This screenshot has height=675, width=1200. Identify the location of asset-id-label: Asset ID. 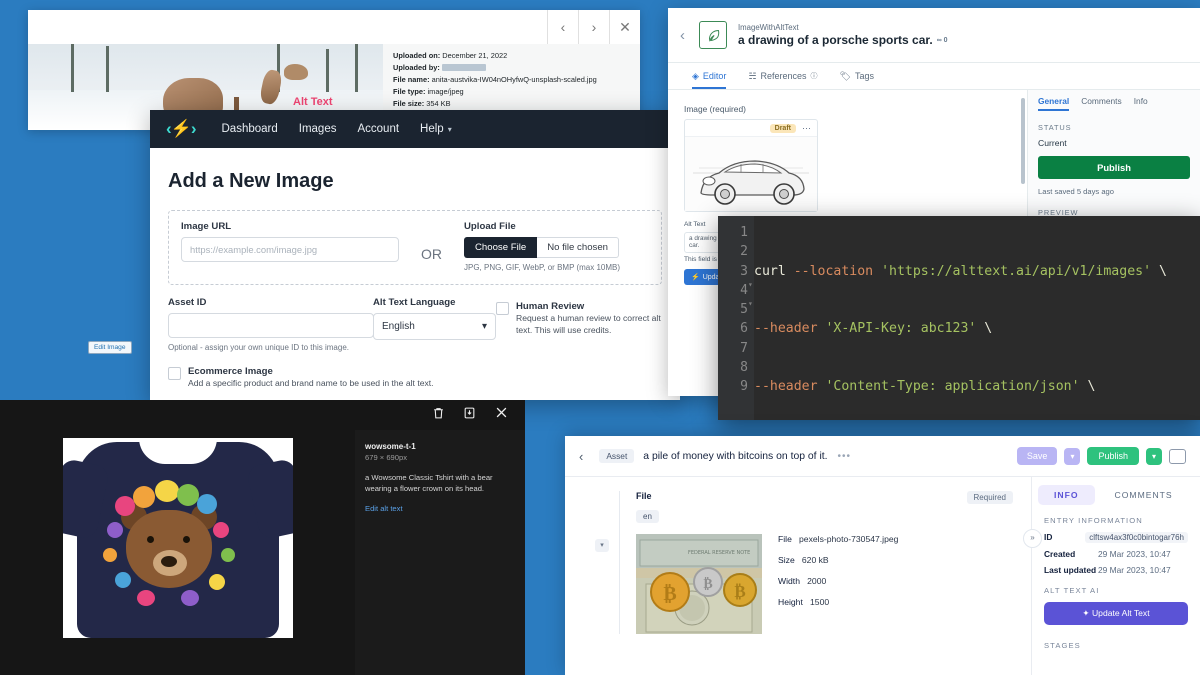
(187, 302).